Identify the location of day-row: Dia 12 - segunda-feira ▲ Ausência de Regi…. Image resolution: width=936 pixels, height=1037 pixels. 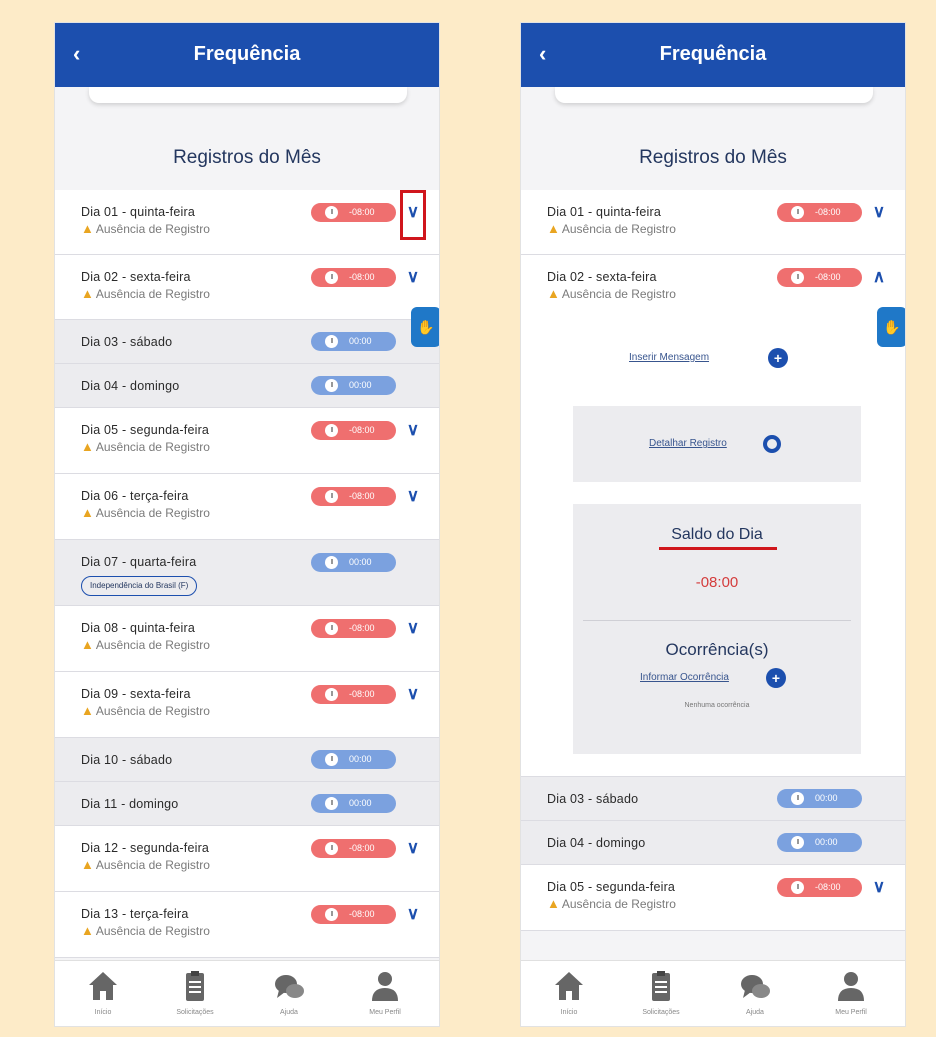
(247, 859).